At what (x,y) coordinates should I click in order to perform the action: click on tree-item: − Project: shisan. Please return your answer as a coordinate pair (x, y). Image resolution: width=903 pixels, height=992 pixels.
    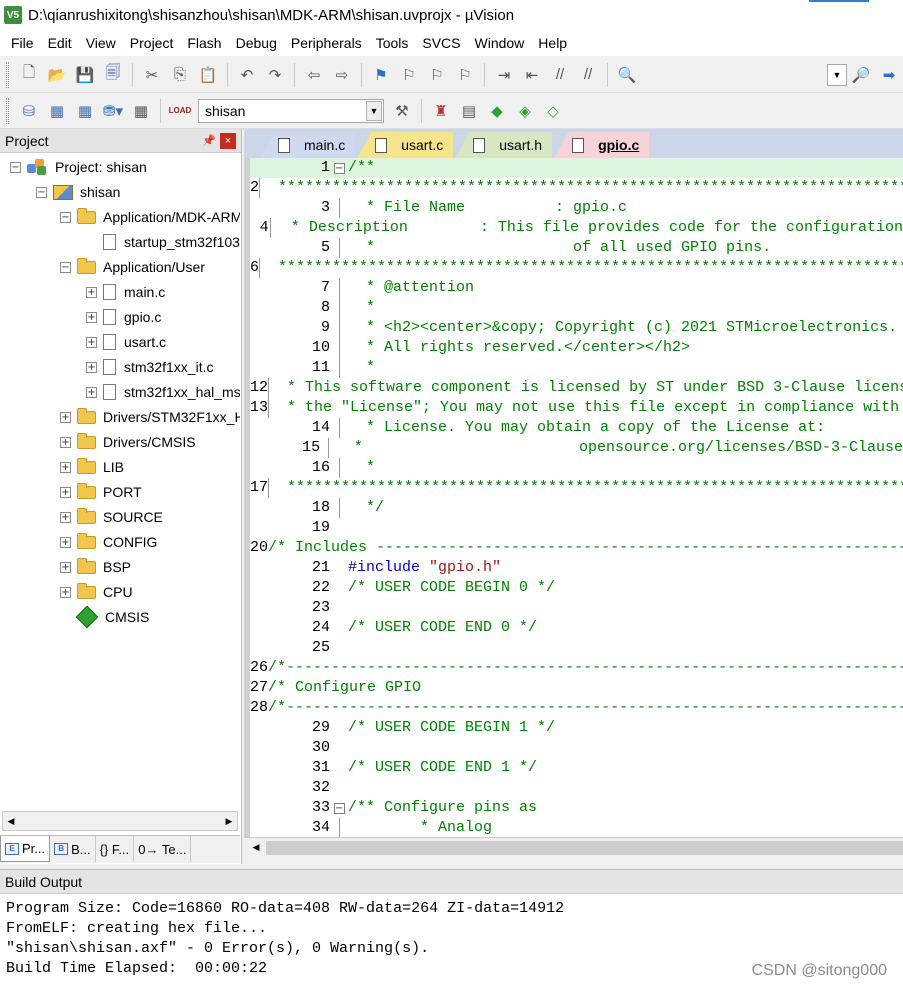
    Looking at the image, I should click on (78, 167).